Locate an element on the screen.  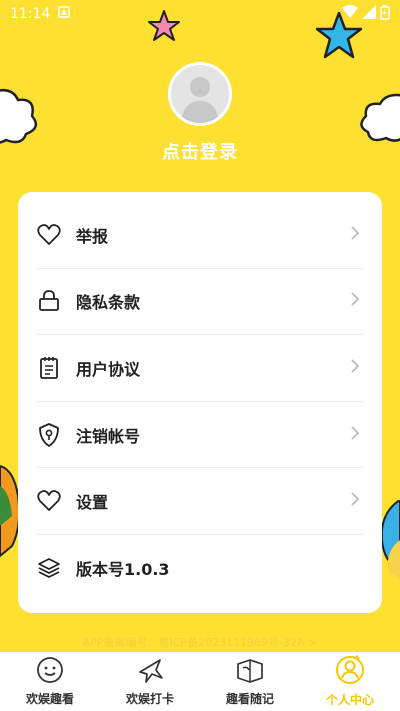
tab-profile: 个人中心 is located at coordinates (350, 681).